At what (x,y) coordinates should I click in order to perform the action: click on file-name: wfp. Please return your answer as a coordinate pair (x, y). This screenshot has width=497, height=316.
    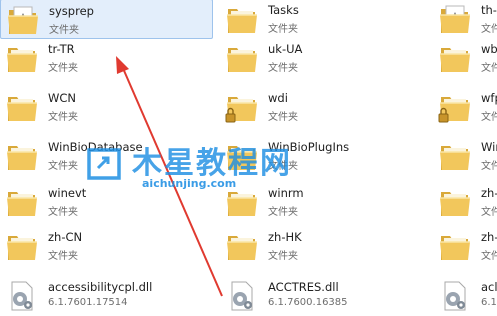
    Looking at the image, I should click on (489, 98).